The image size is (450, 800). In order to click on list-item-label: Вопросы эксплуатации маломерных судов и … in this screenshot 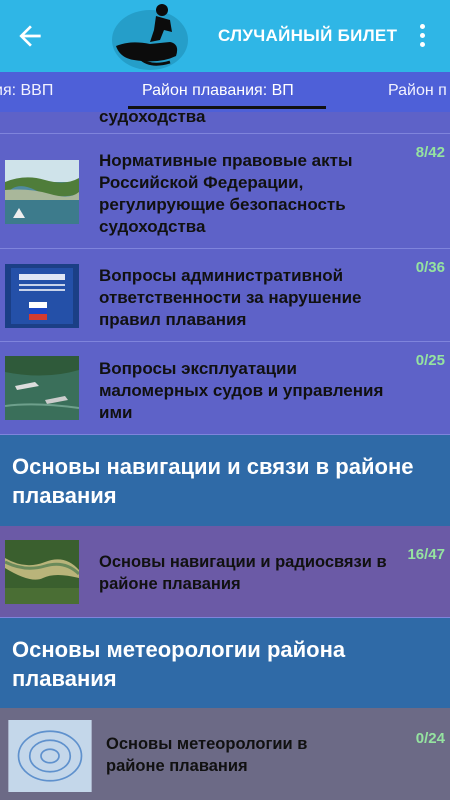, I will do `click(241, 390)`.